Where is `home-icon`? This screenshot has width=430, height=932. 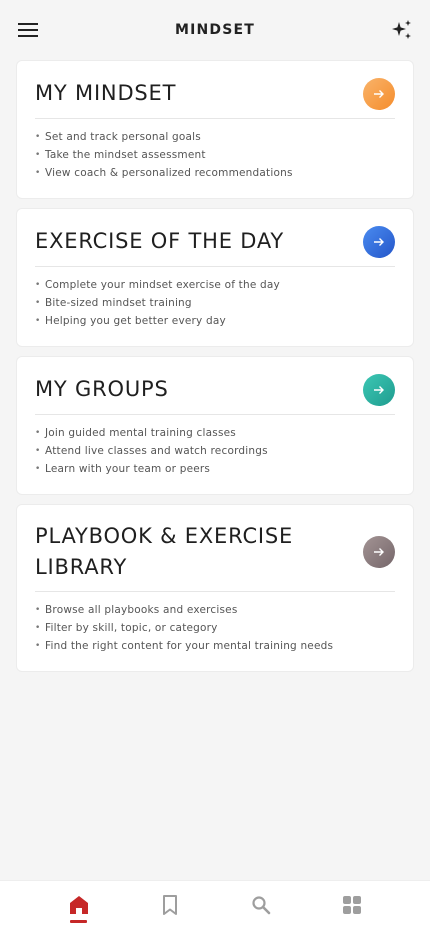 home-icon is located at coordinates (79, 907).